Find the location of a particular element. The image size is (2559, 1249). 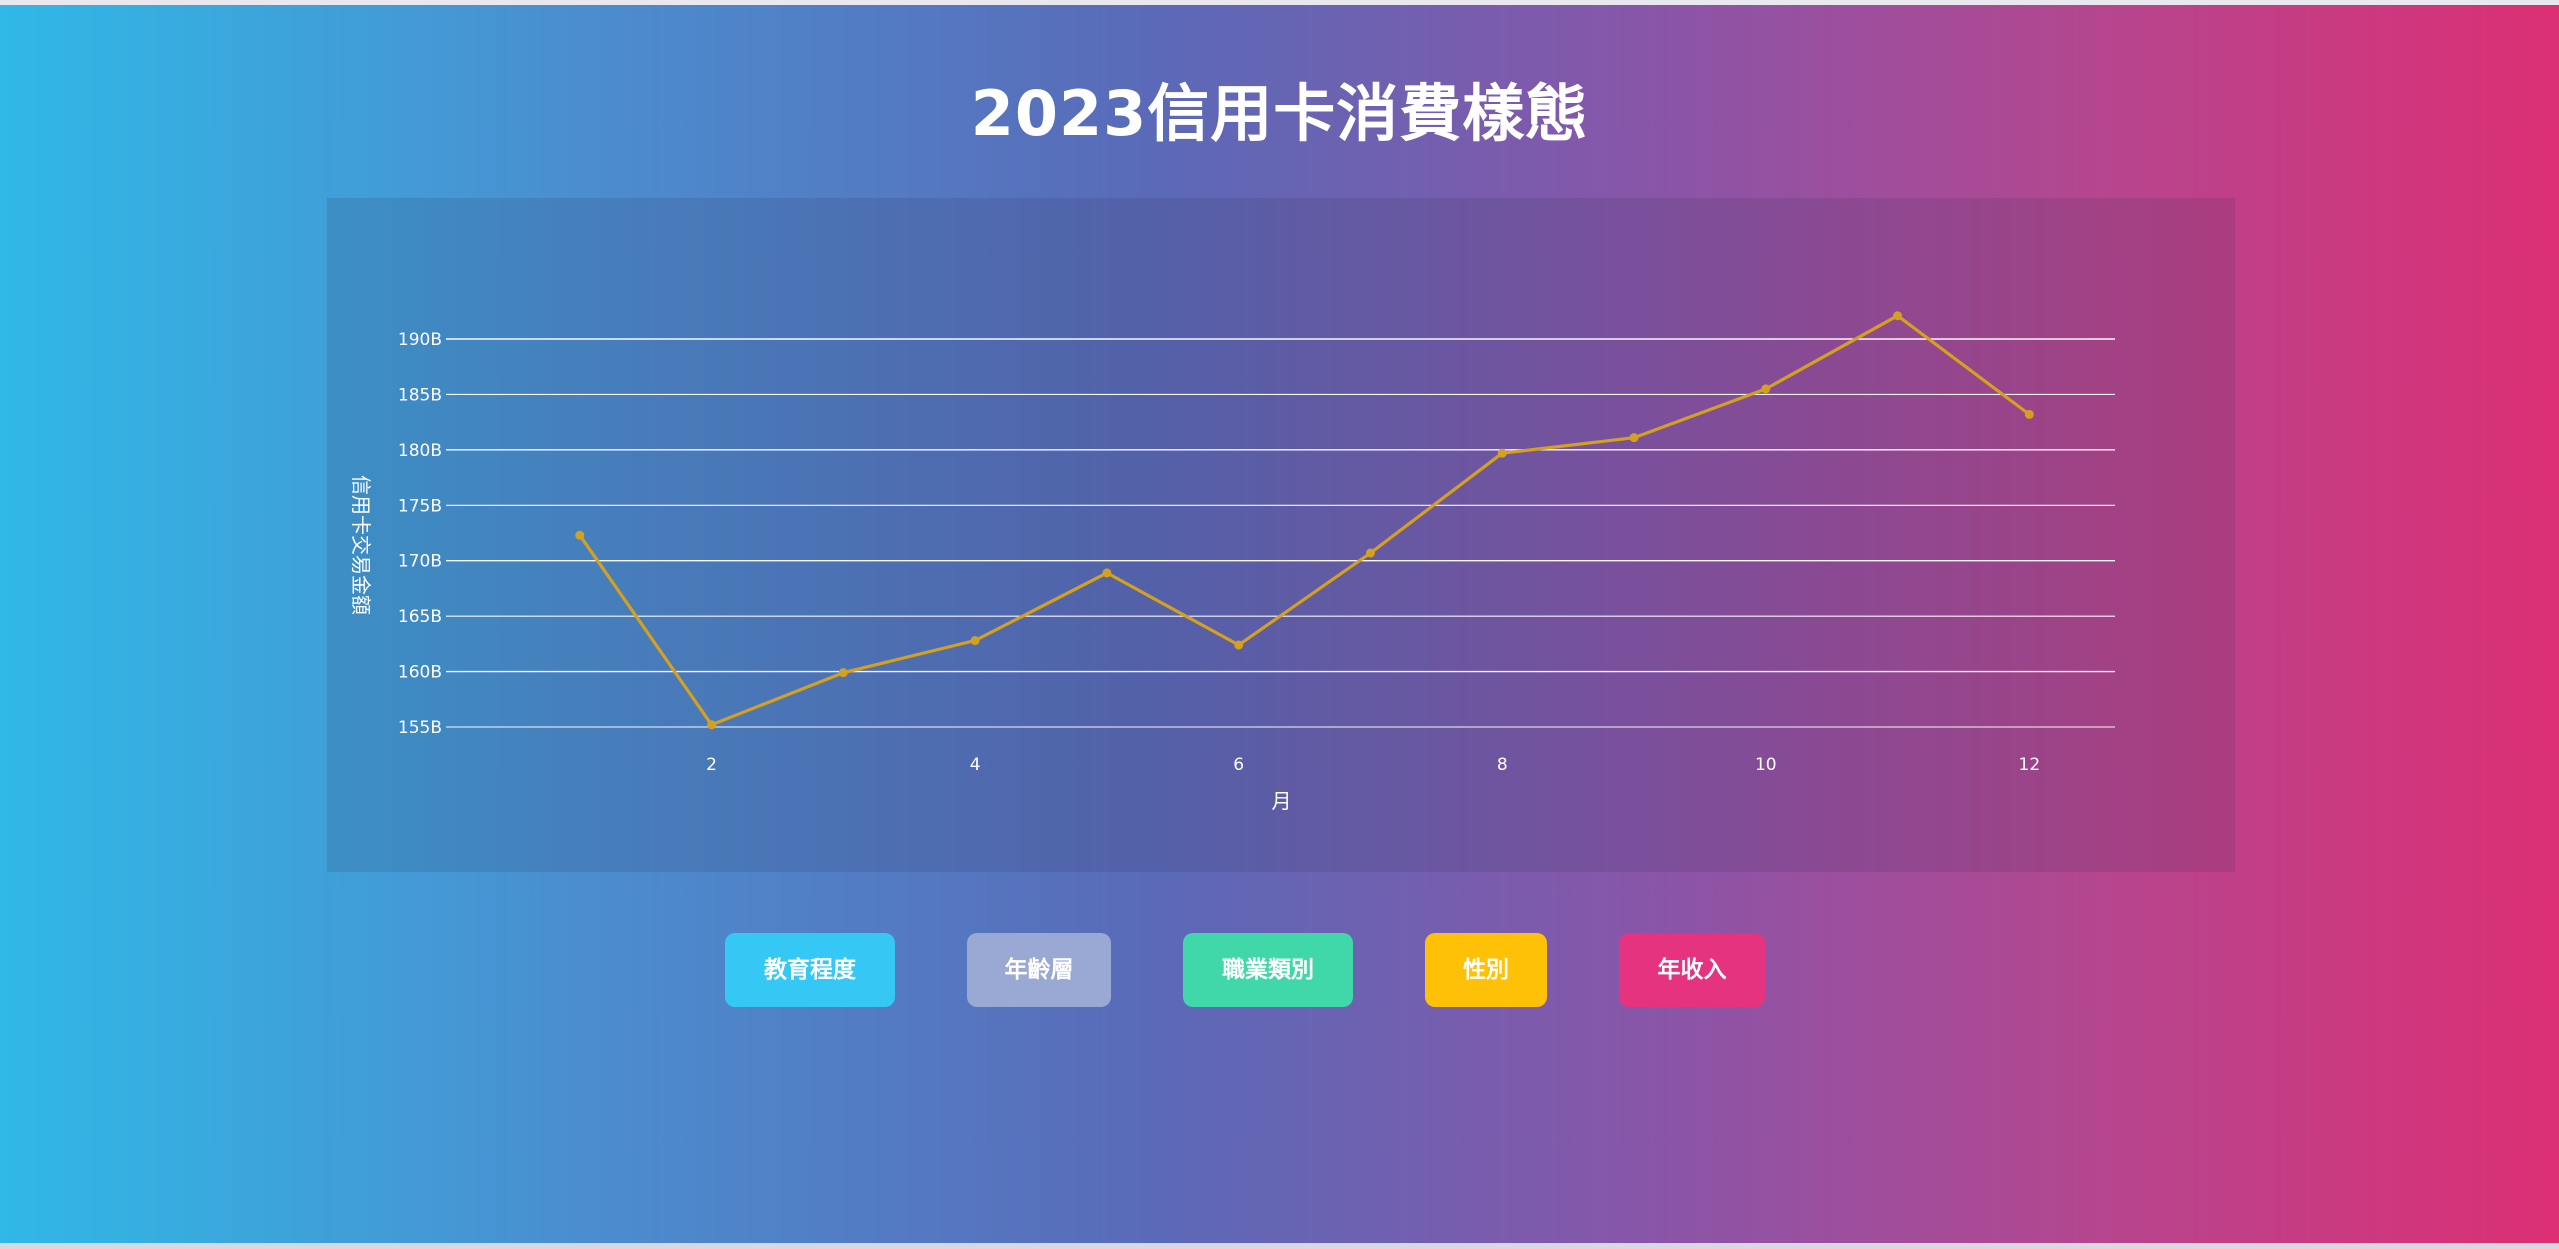

y-tick-label: 180B is located at coordinates (420, 451).